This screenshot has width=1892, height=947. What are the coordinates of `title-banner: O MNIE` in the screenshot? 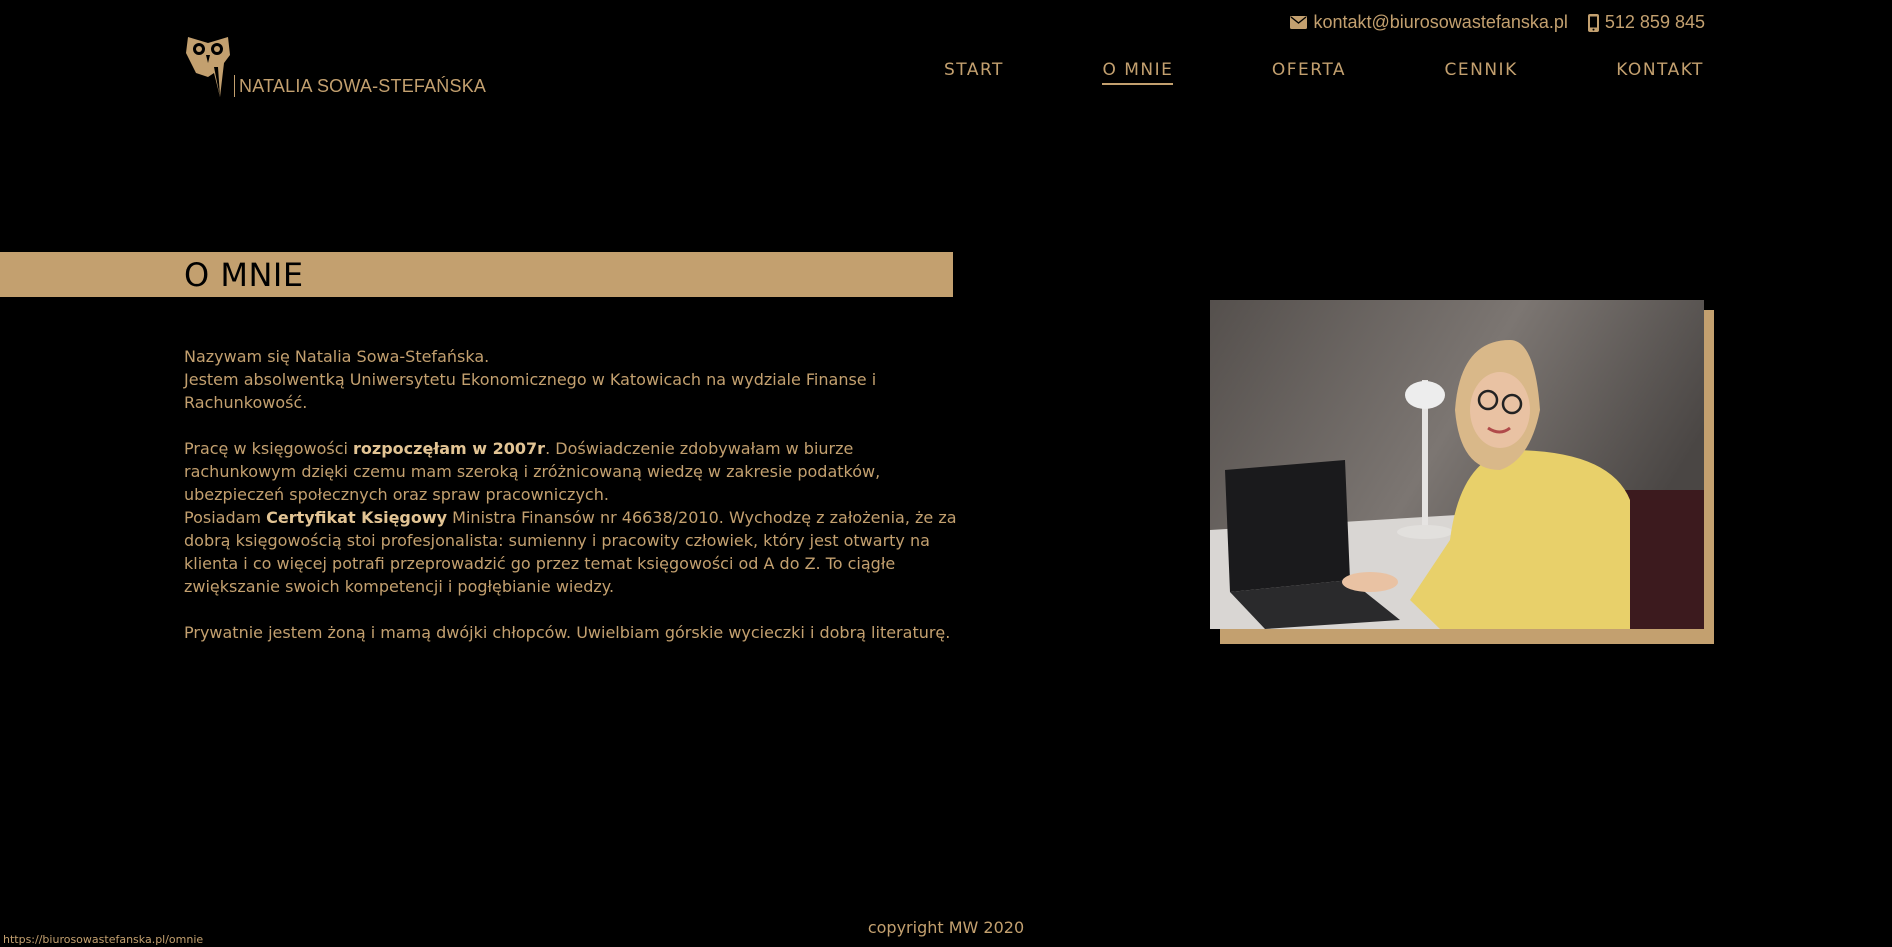 It's located at (476, 274).